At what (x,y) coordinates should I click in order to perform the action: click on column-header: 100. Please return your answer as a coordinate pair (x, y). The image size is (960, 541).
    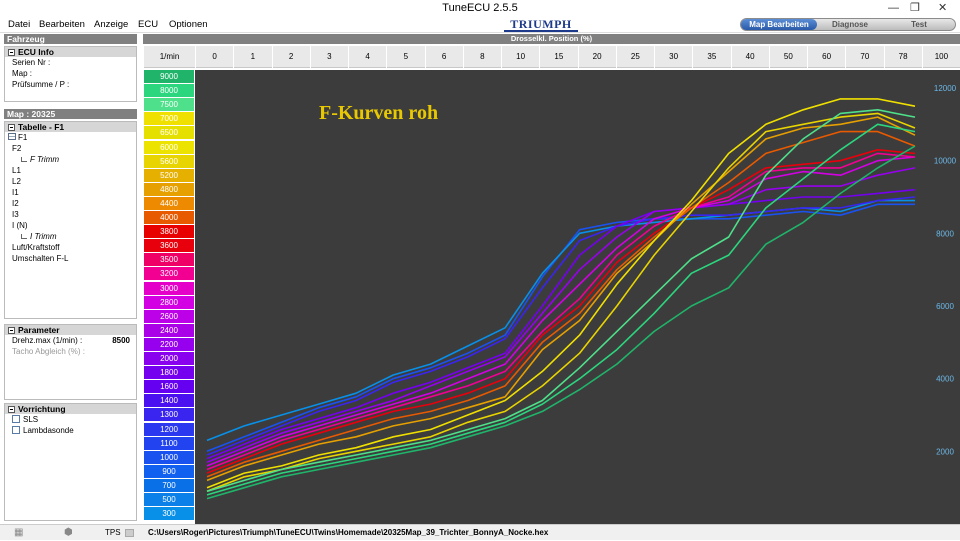
    Looking at the image, I should click on (940, 57).